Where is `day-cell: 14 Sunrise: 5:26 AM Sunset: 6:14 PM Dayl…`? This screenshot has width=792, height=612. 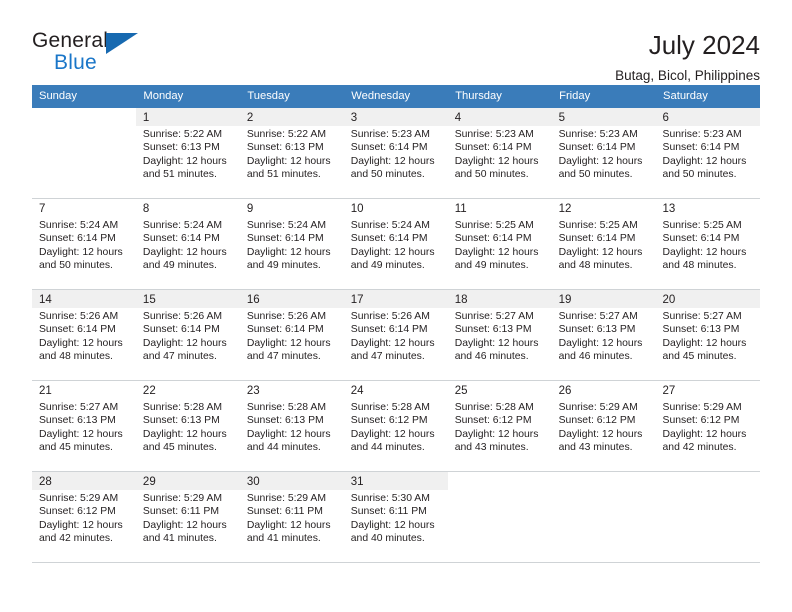 day-cell: 14 Sunrise: 5:26 AM Sunset: 6:14 PM Dayl… is located at coordinates (84, 335).